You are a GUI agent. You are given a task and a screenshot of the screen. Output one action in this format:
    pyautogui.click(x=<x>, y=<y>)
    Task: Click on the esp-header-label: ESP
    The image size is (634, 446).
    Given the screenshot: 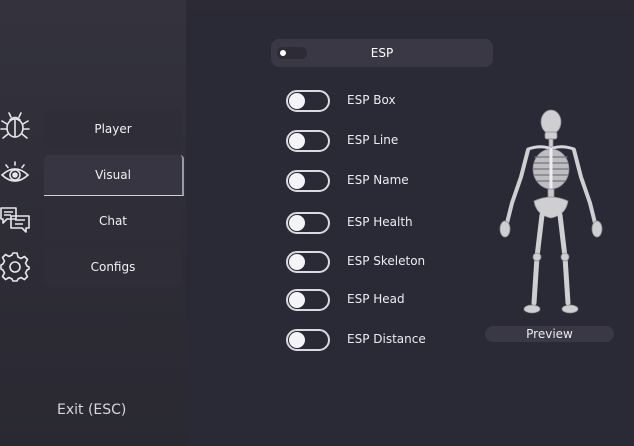 What is the action you would take?
    pyautogui.click(x=382, y=53)
    